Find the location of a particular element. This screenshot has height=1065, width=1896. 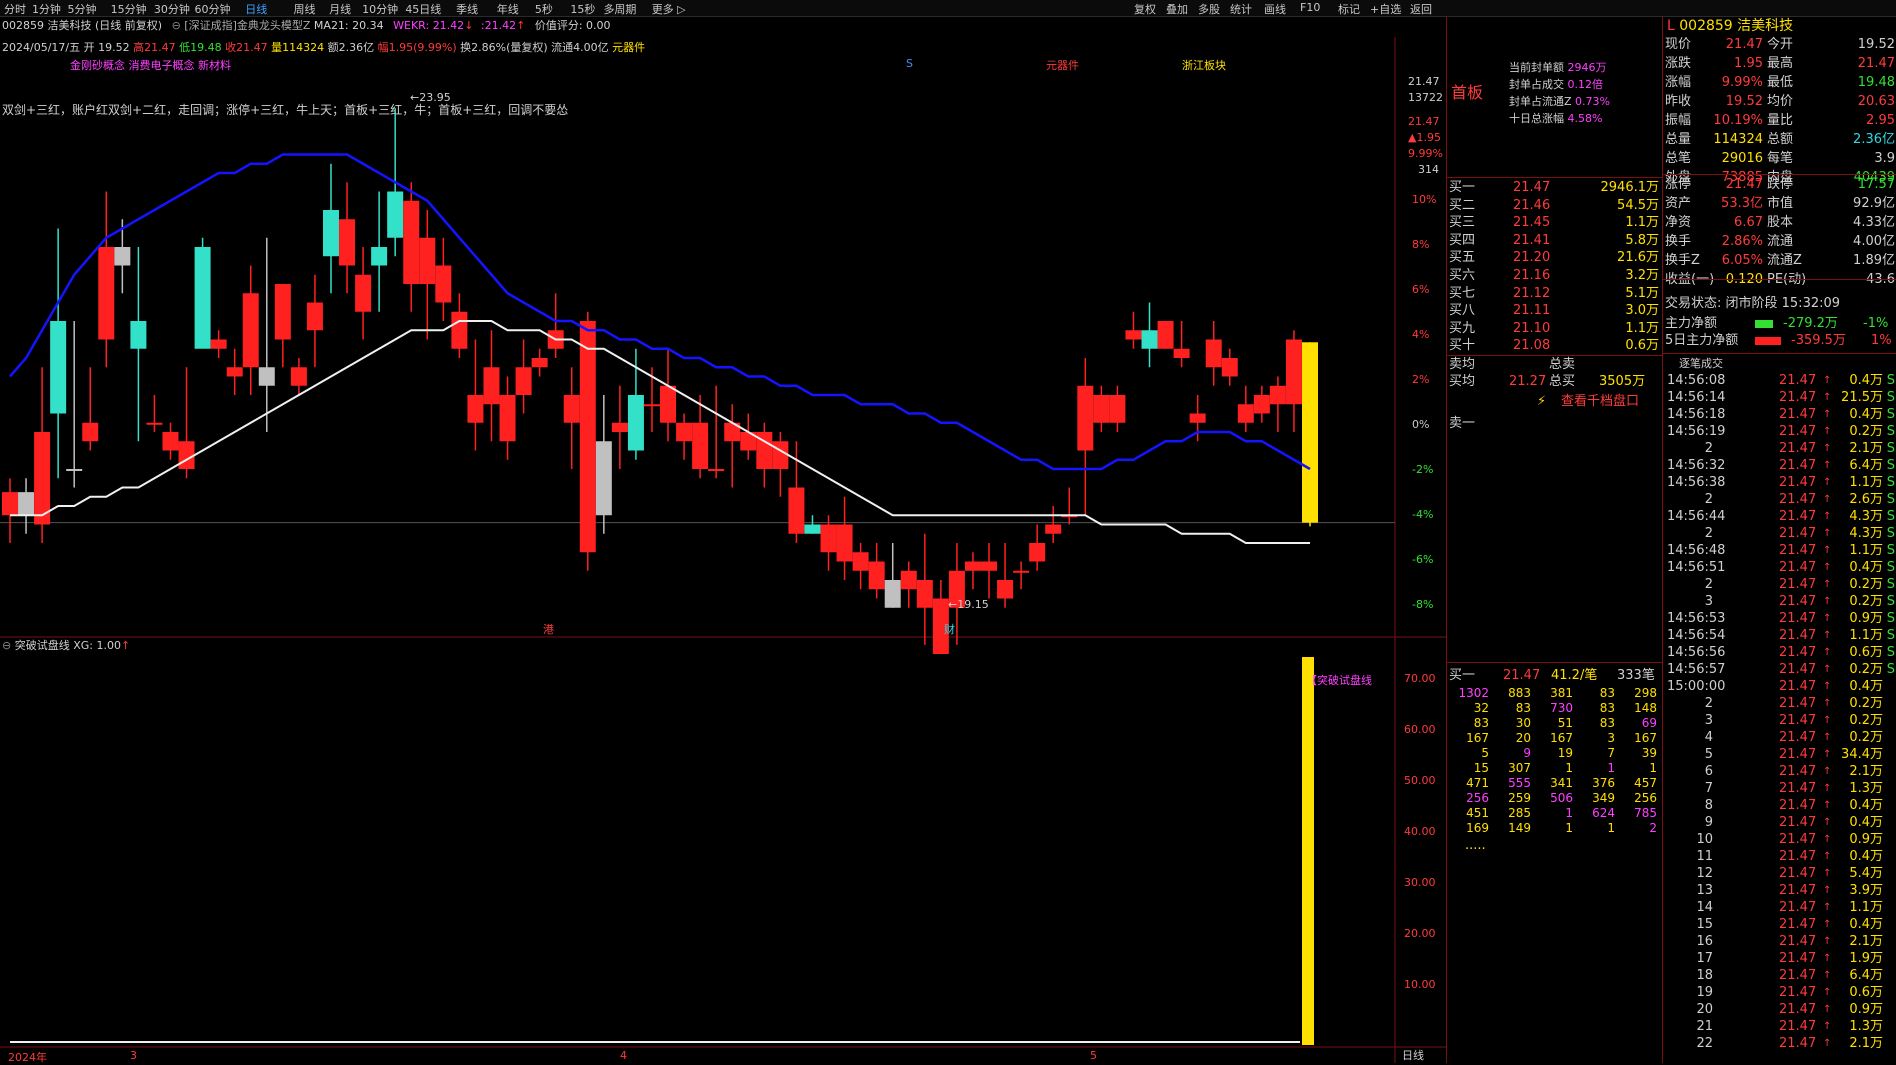

scale-price-2: 21.47 is located at coordinates (1424, 121).